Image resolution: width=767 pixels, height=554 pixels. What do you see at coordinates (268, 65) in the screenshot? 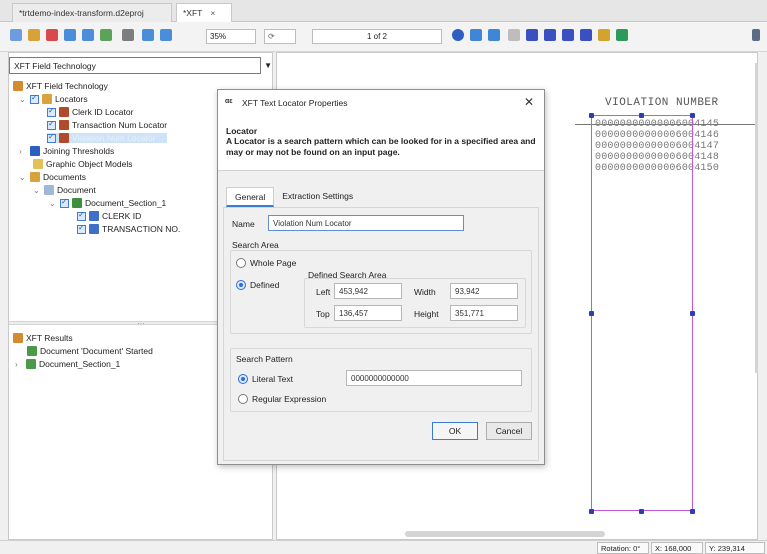
I see `chevron-down-icon: ▼` at bounding box center [268, 65].